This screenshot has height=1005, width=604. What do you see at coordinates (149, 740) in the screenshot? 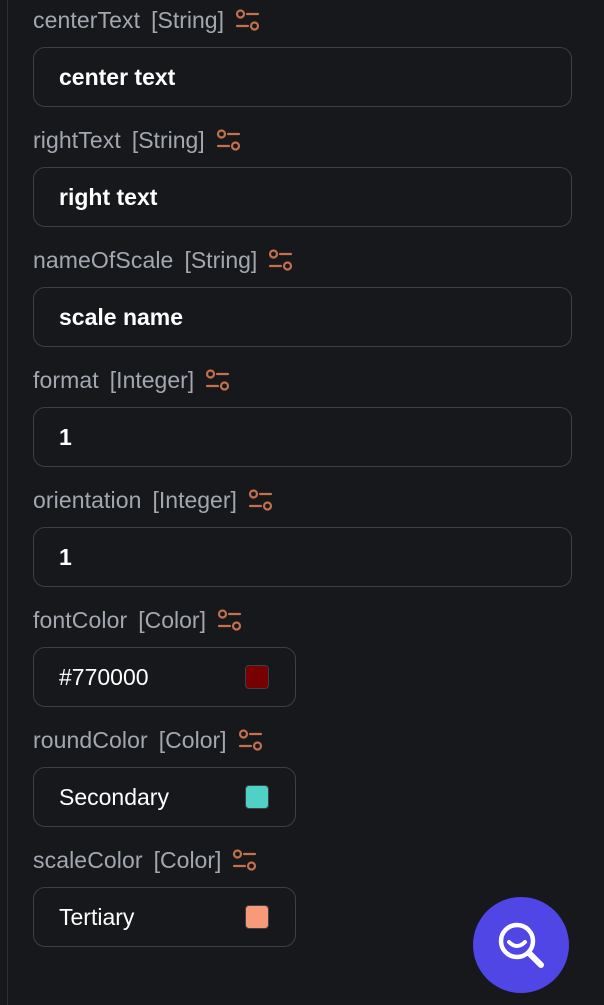
I see `prop-header: roundColor [Color]` at bounding box center [149, 740].